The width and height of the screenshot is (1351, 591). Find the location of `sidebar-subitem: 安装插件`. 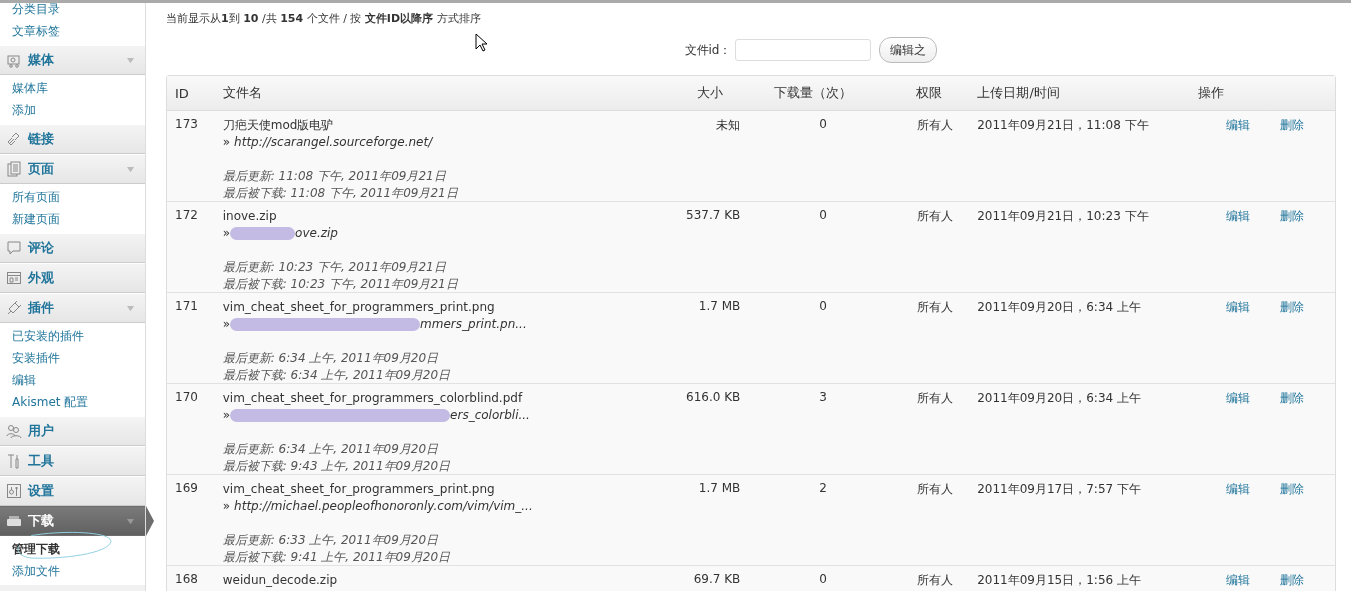

sidebar-subitem: 安装插件 is located at coordinates (72, 358).